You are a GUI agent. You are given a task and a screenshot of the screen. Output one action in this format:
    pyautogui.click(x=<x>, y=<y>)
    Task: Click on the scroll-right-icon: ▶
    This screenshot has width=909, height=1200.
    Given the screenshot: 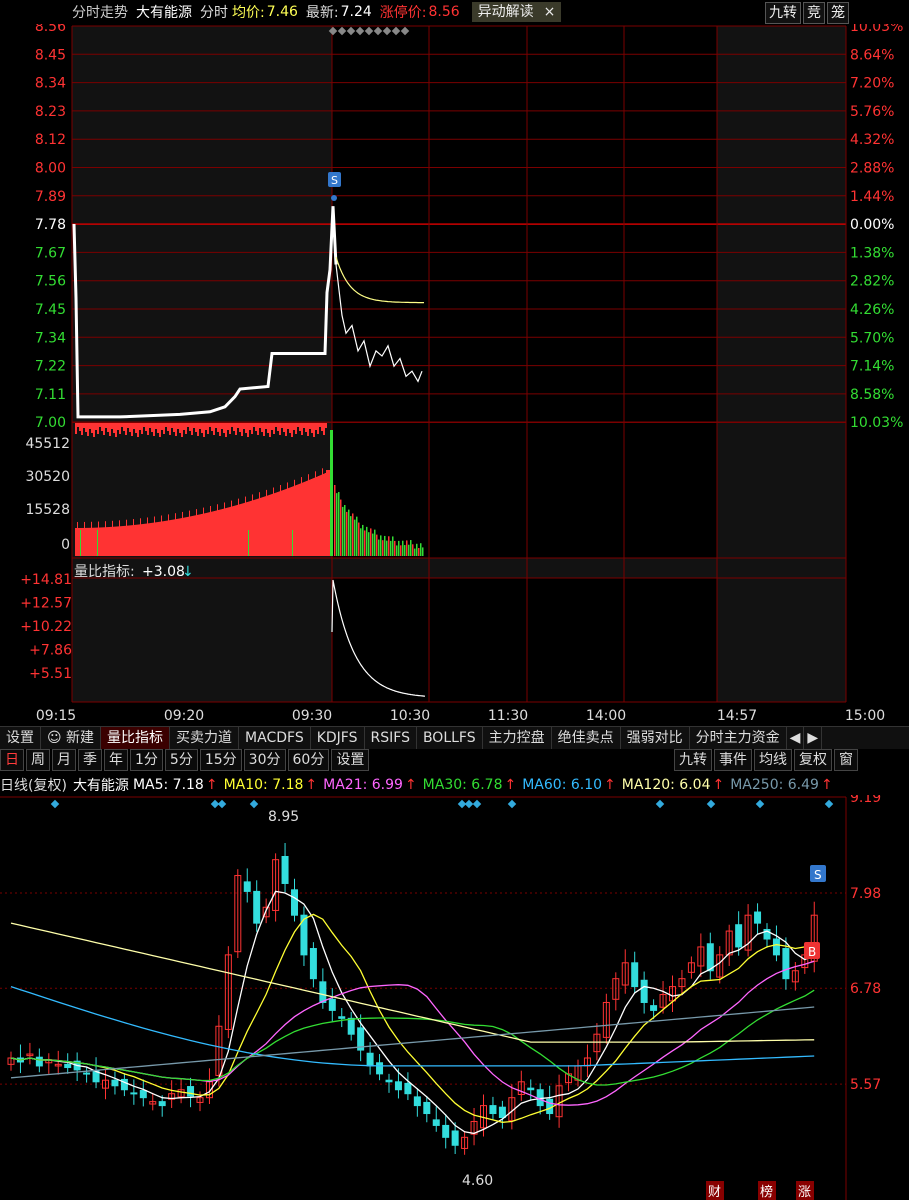 What is the action you would take?
    pyautogui.click(x=813, y=738)
    